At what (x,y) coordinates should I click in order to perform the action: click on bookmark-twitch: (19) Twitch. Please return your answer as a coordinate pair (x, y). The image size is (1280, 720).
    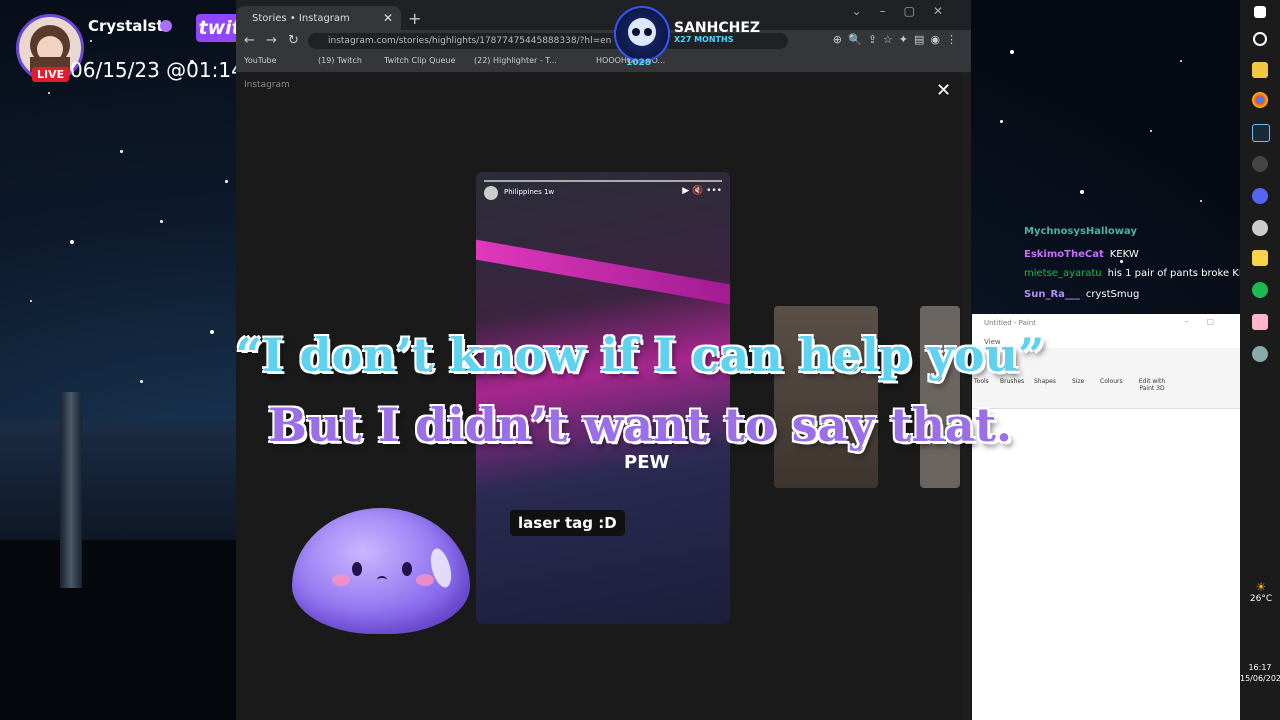
    Looking at the image, I should click on (340, 60).